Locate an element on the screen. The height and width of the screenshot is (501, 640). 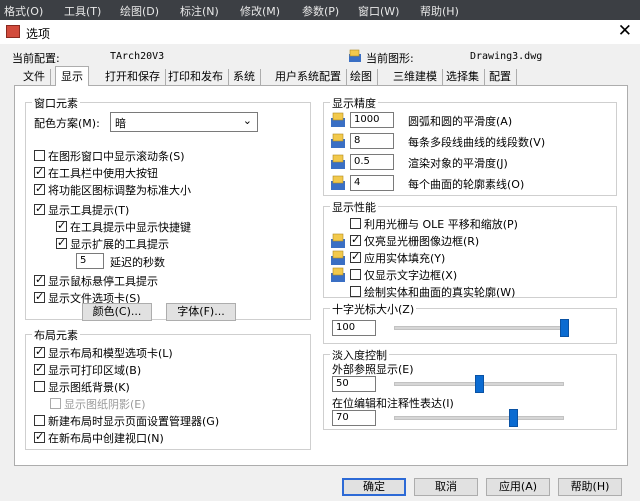
tooltip-shortcuts-checkbox is located at coordinates (61, 225).